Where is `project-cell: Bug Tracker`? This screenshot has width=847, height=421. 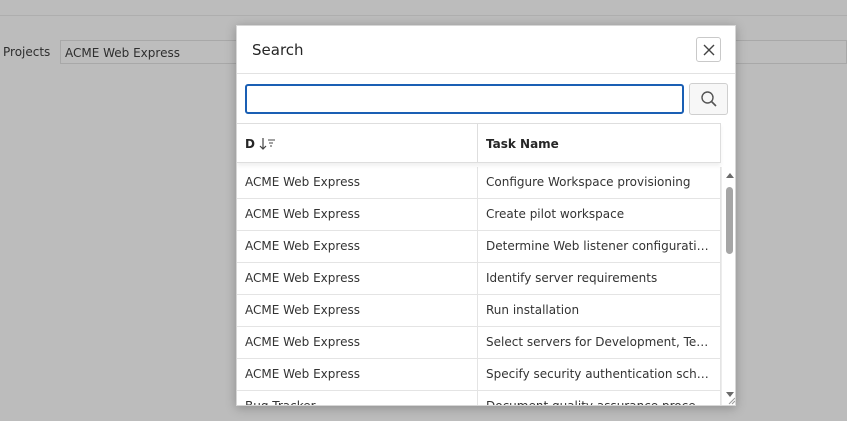 project-cell: Bug Tracker is located at coordinates (357, 398).